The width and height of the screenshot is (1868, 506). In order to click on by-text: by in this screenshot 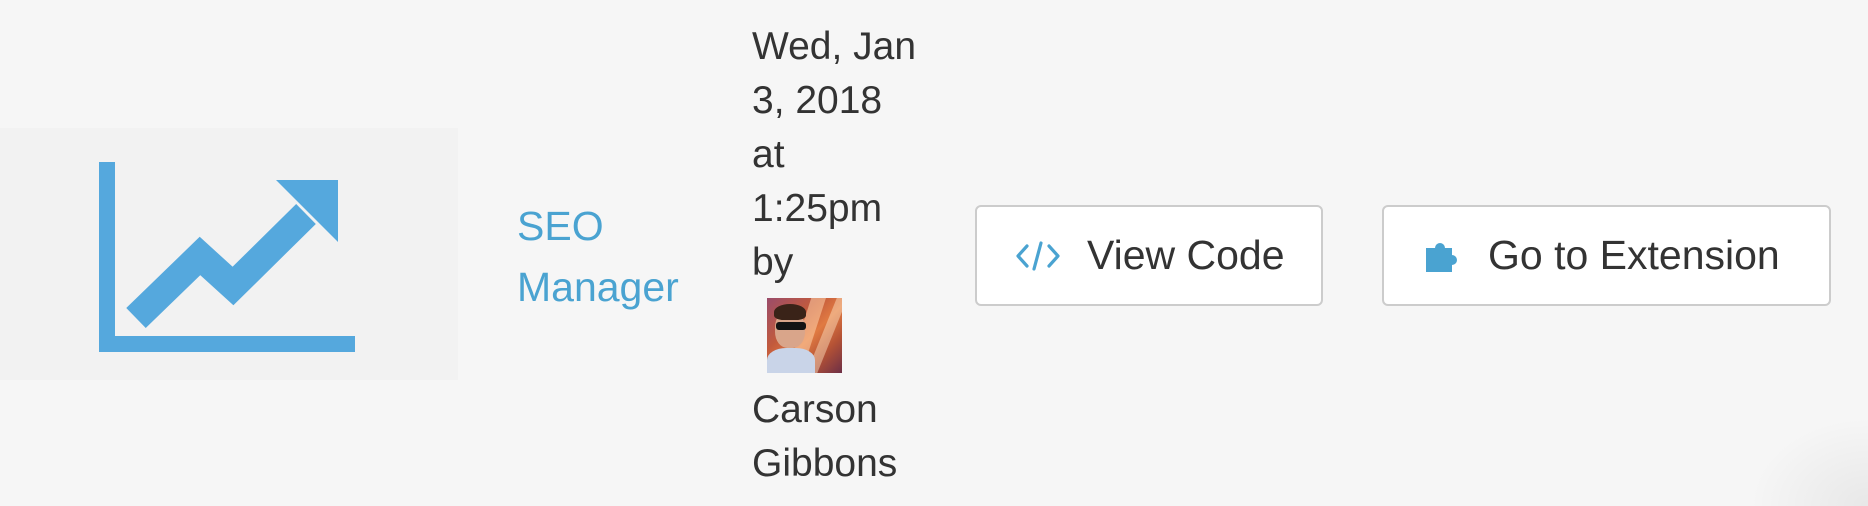, I will do `click(773, 262)`.